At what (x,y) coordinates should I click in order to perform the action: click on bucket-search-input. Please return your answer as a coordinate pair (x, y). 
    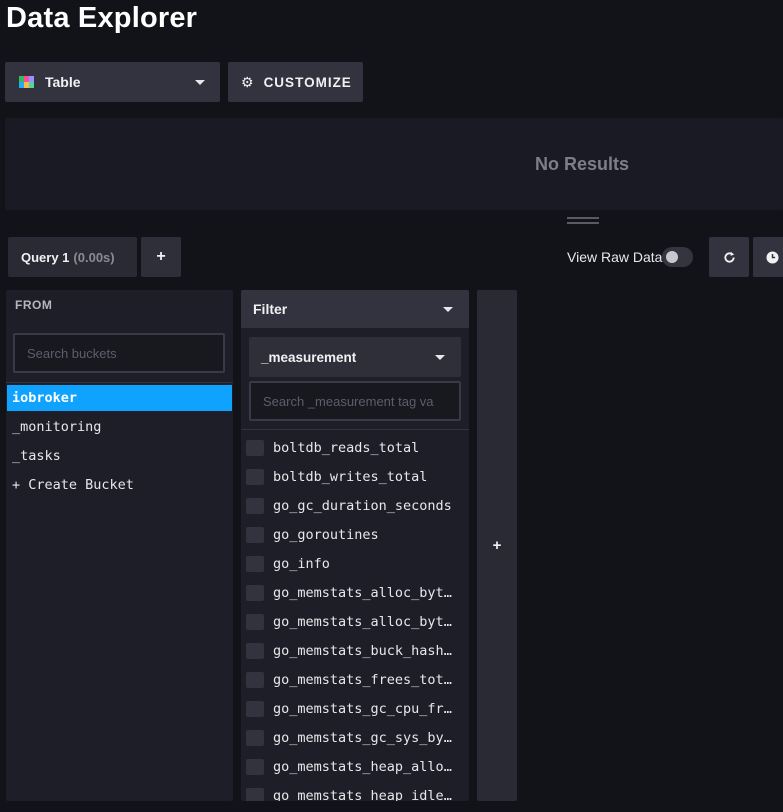
    Looking at the image, I should click on (119, 353).